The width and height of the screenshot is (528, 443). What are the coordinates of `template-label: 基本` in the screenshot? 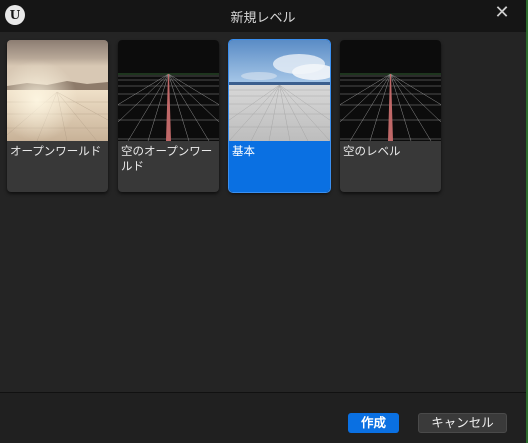 It's located at (243, 151).